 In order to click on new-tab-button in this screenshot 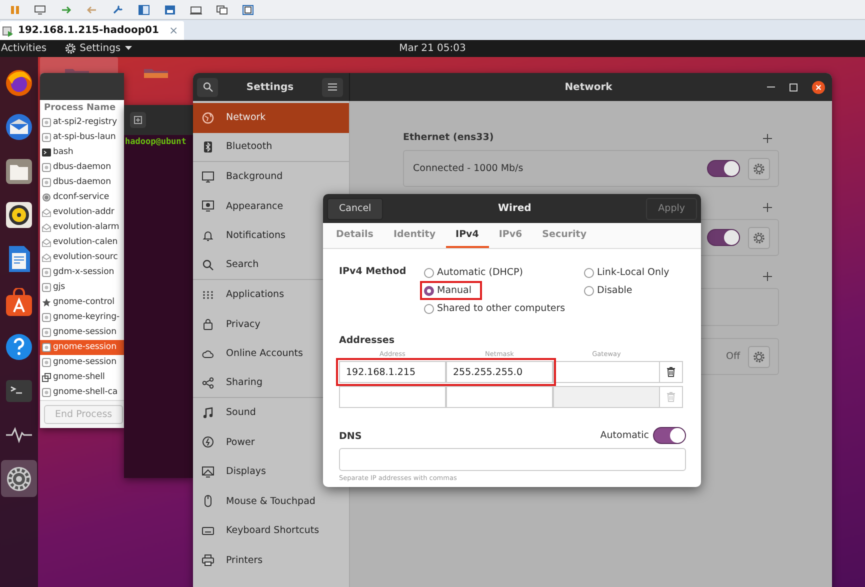, I will do `click(138, 120)`.